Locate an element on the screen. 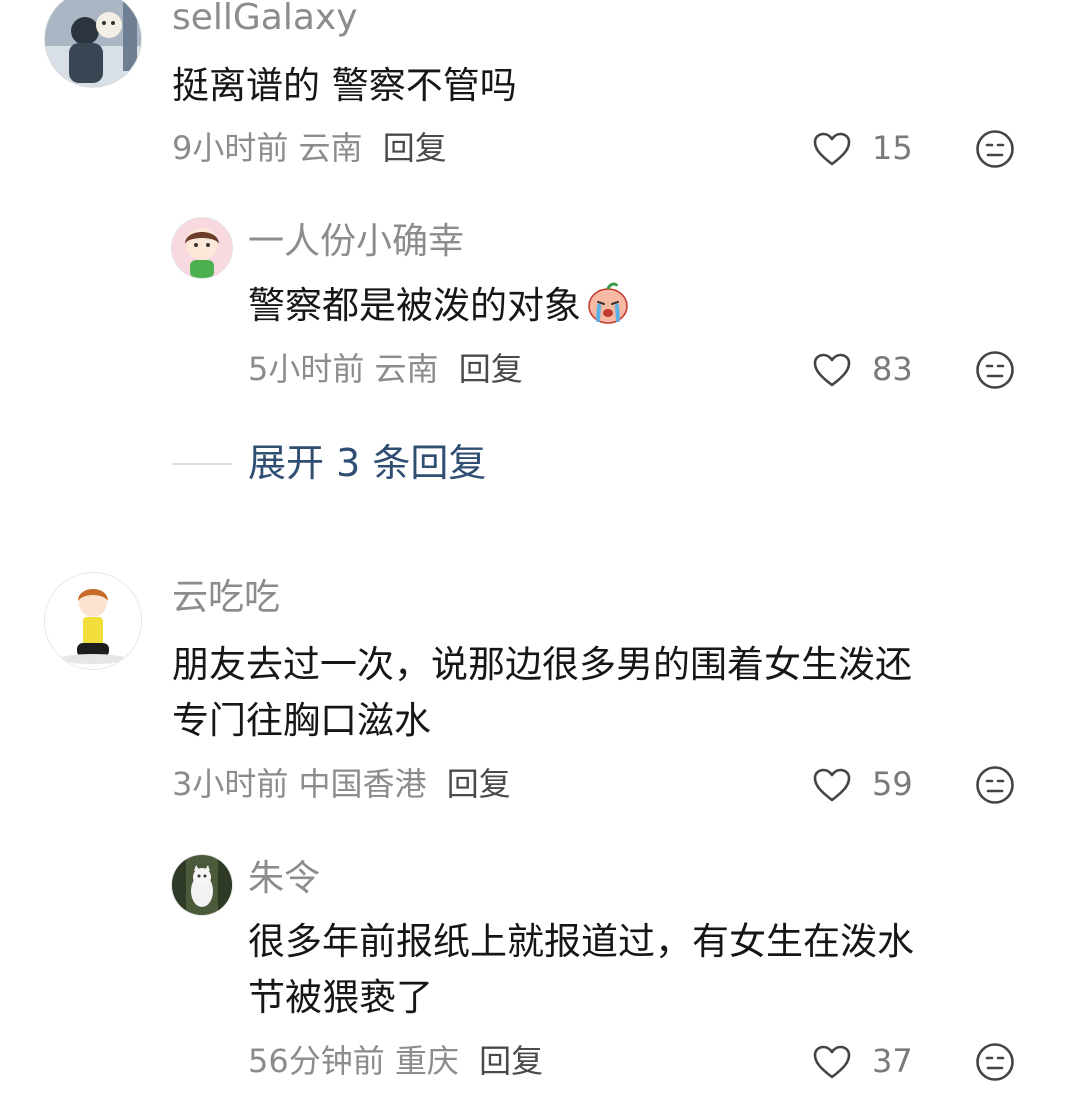  reply-meta: 56分钟前 重庆 回复 is located at coordinates (395, 1061).